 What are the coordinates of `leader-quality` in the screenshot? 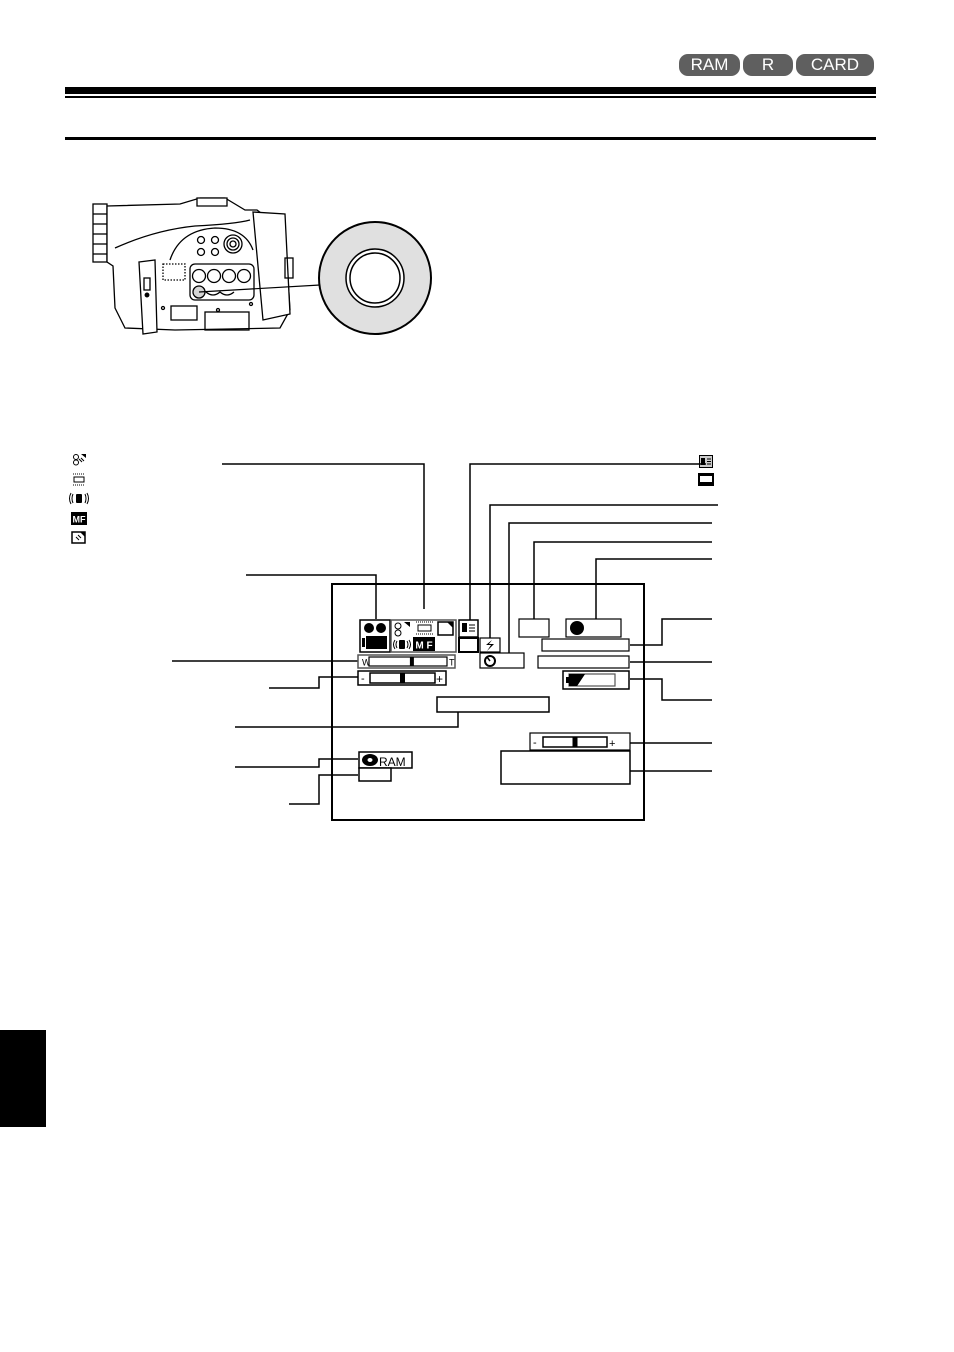 It's located at (622, 580).